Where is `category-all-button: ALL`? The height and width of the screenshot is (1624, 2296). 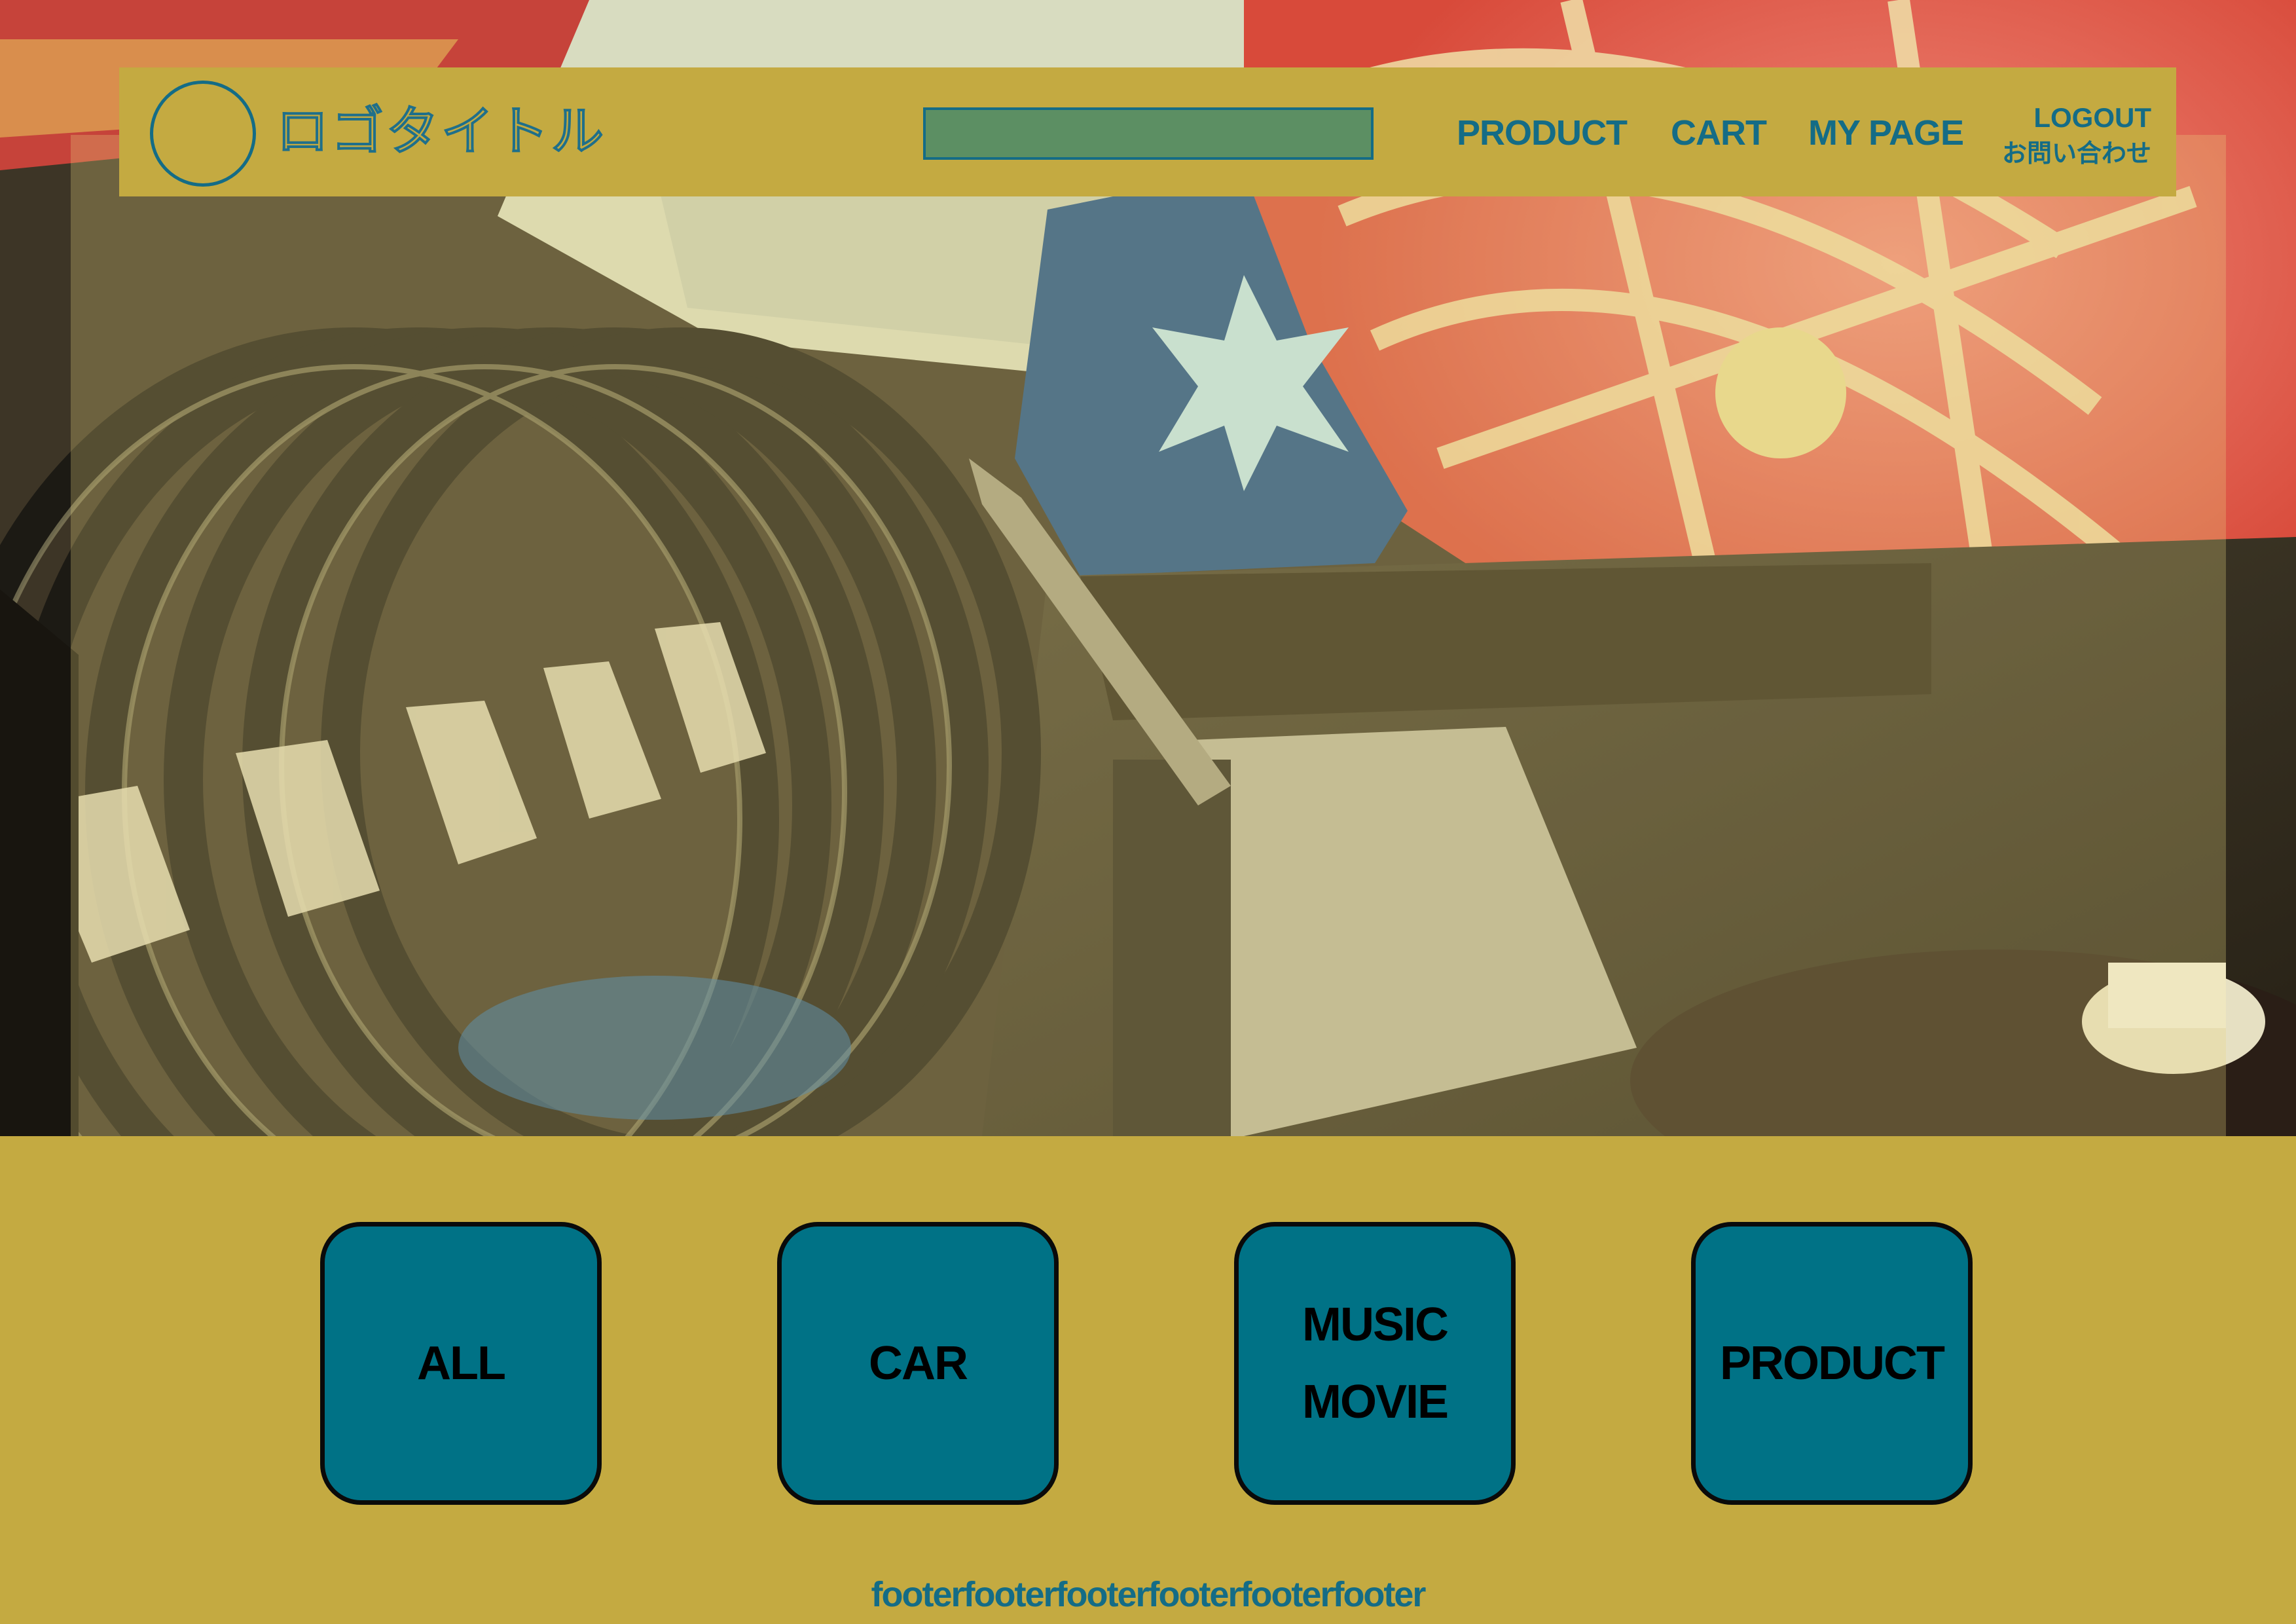 category-all-button: ALL is located at coordinates (461, 1363).